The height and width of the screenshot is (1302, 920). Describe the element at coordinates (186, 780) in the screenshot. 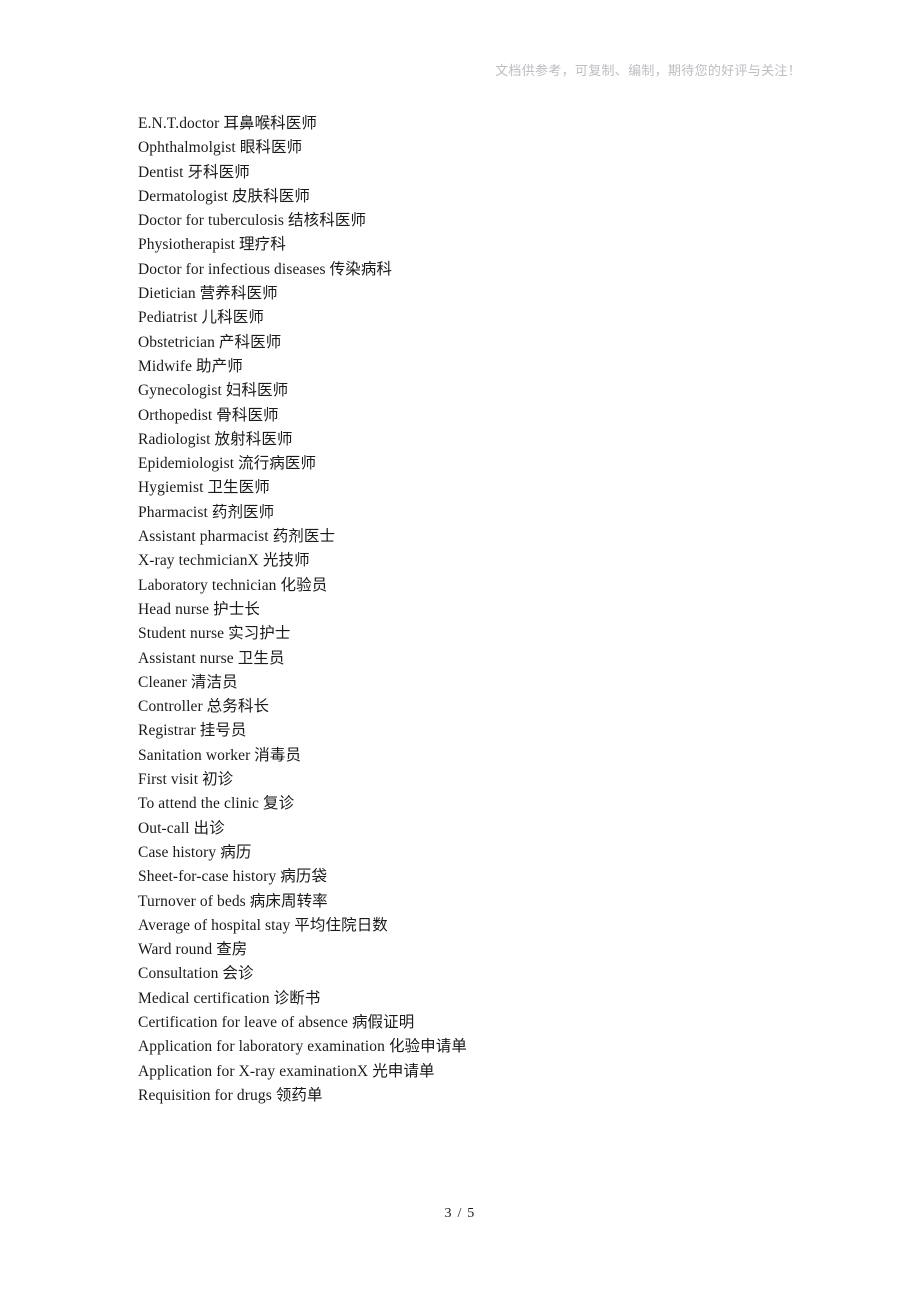

I see `glossary-line: First visit 初诊` at that location.